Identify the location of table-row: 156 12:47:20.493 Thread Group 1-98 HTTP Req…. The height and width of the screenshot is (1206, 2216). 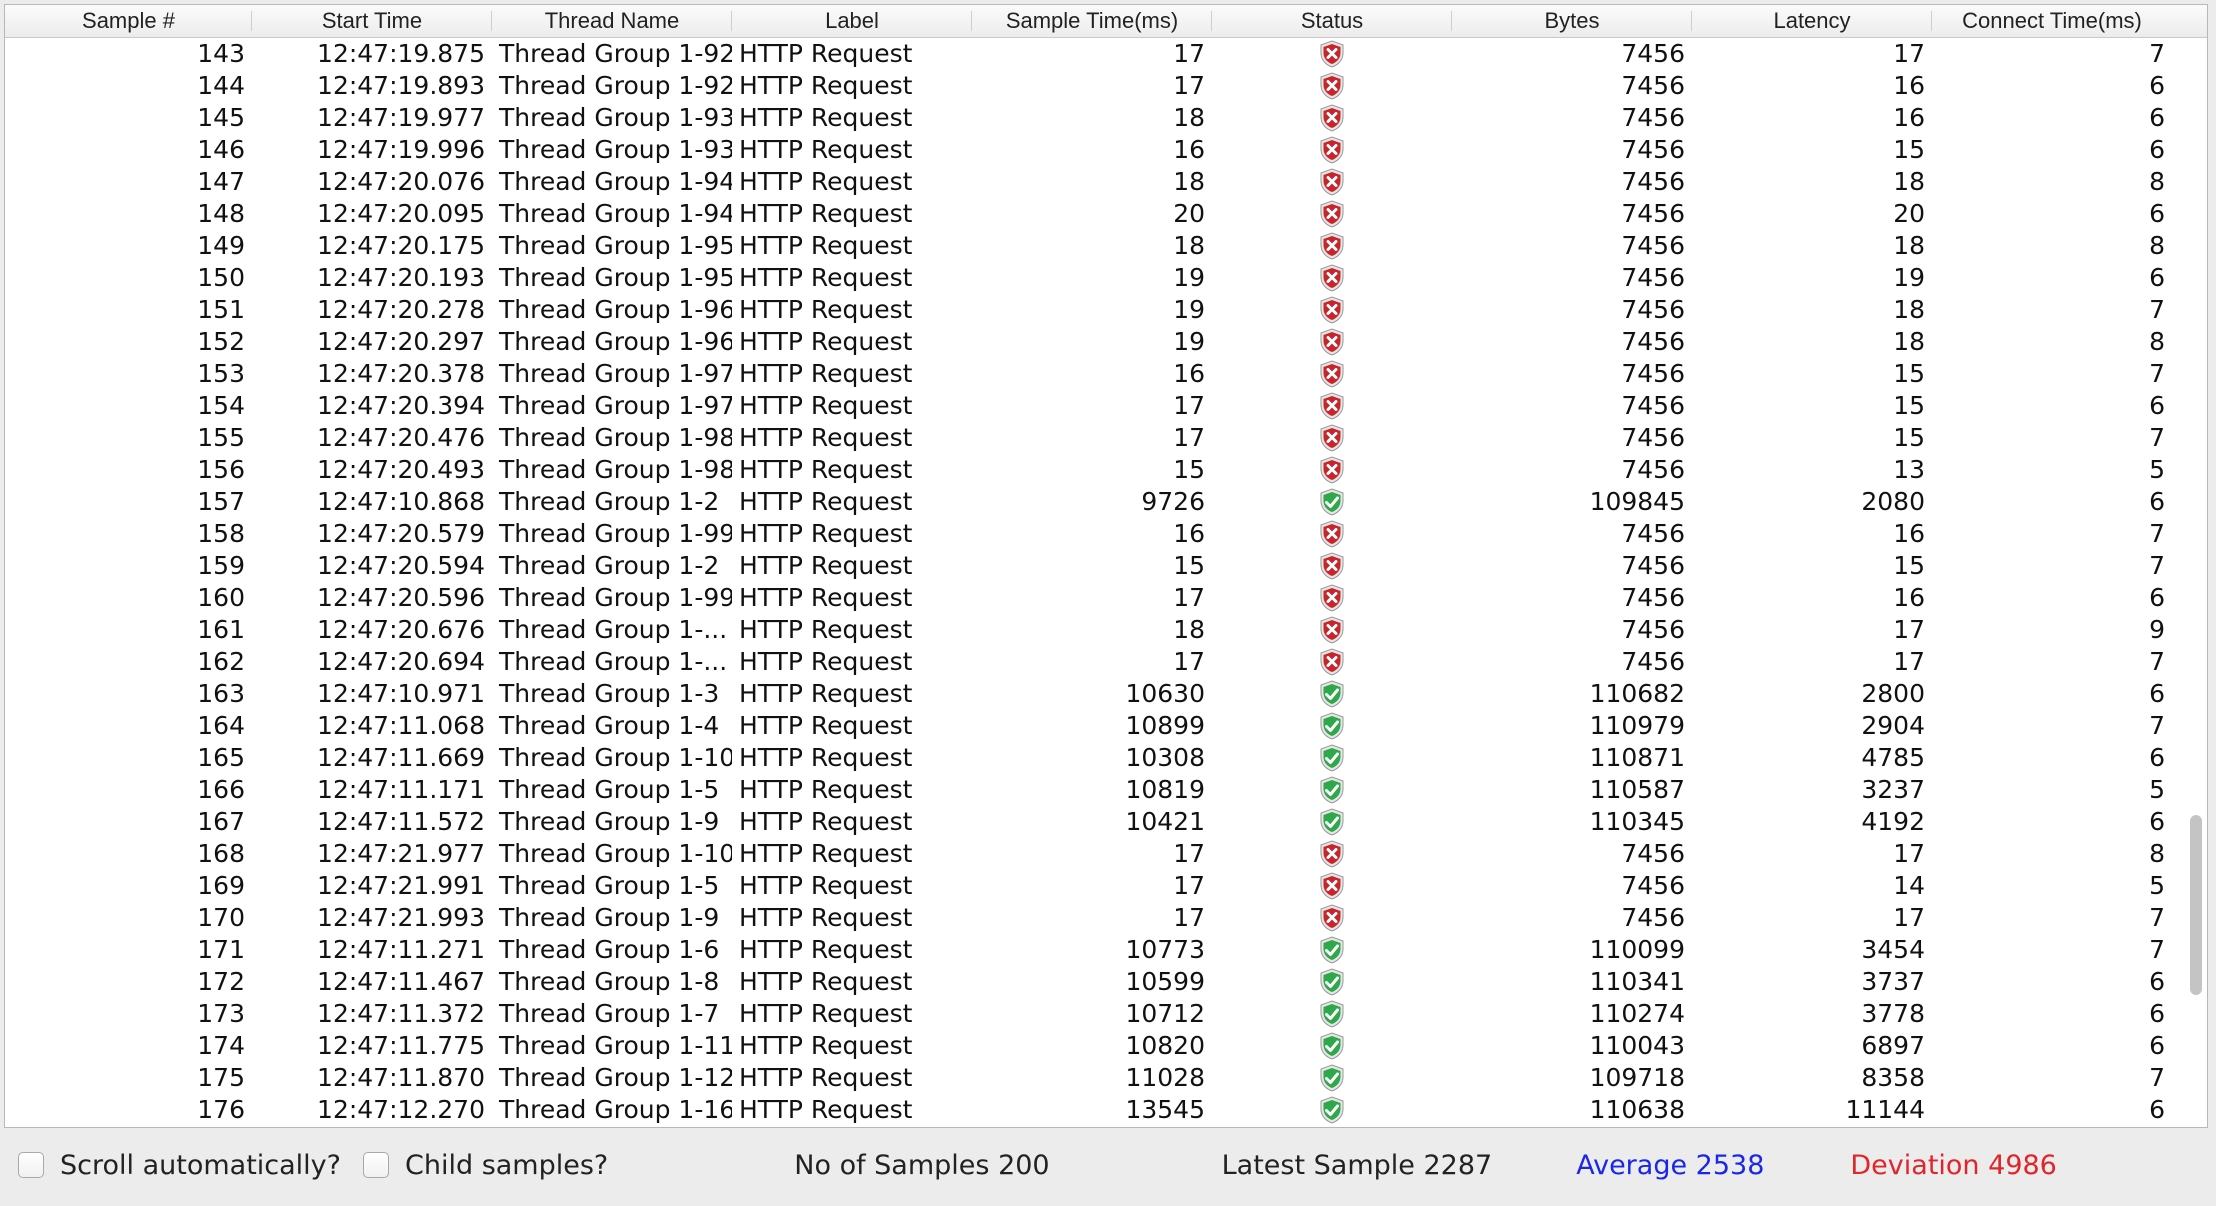
(1106, 470).